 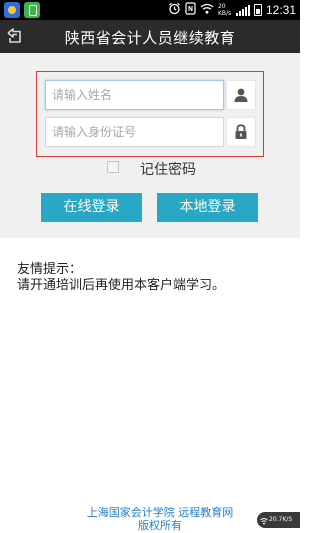 I want to click on tips-text: 请开通培训后再使用本客户端学习。, so click(x=121, y=285).